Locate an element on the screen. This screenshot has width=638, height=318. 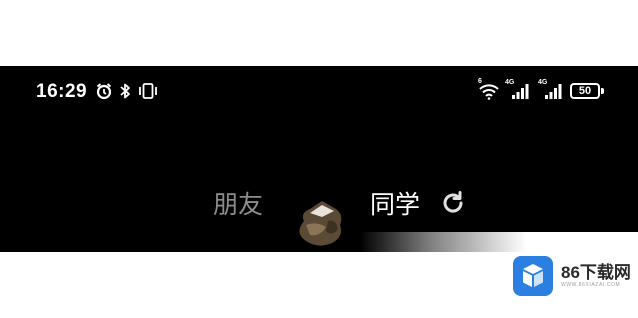
blurred-strip is located at coordinates (499, 242).